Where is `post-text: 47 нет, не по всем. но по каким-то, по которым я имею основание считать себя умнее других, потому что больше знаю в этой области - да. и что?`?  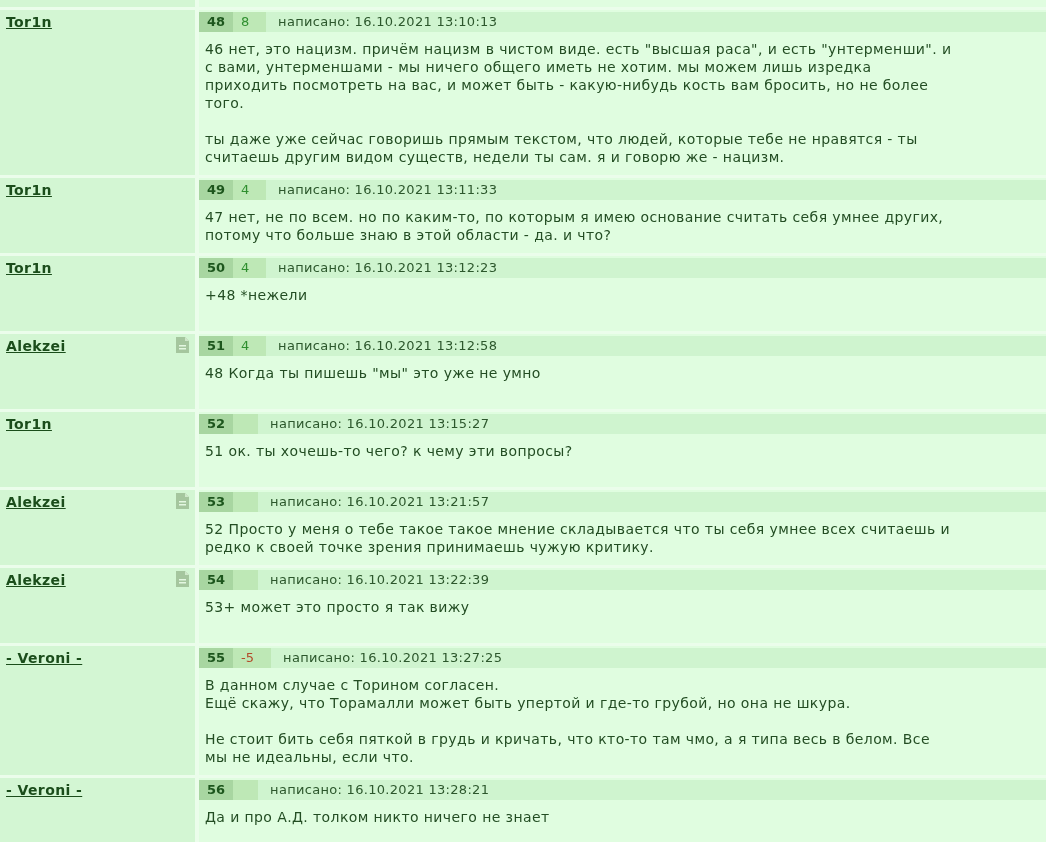 post-text: 47 нет, не по всем. но по каким-то, по которым я имею основание считать себя умнее других, потому что больше знаю в этой области - да. и что? is located at coordinates (575, 226).